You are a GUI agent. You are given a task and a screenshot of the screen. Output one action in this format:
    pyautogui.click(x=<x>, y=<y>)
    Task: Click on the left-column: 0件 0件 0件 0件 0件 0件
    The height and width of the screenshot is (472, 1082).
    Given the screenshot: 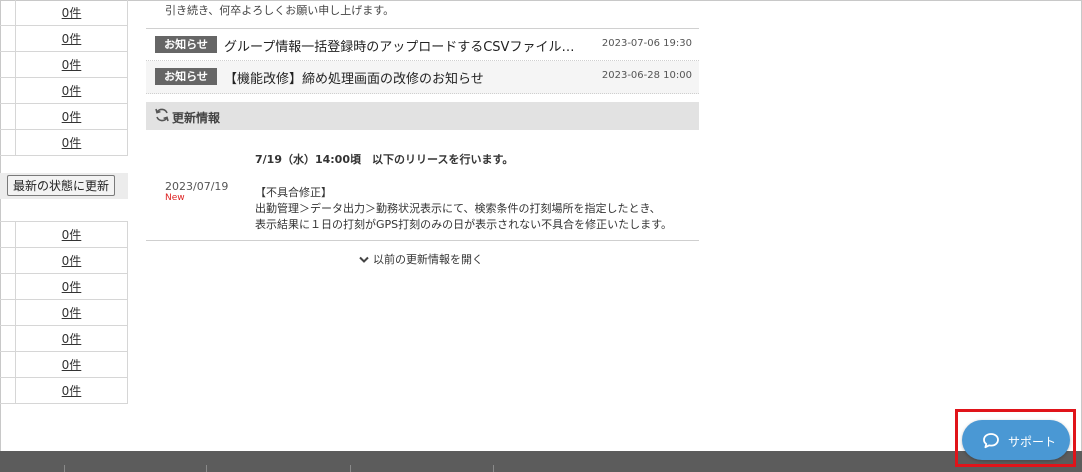 What is the action you would take?
    pyautogui.click(x=64, y=78)
    